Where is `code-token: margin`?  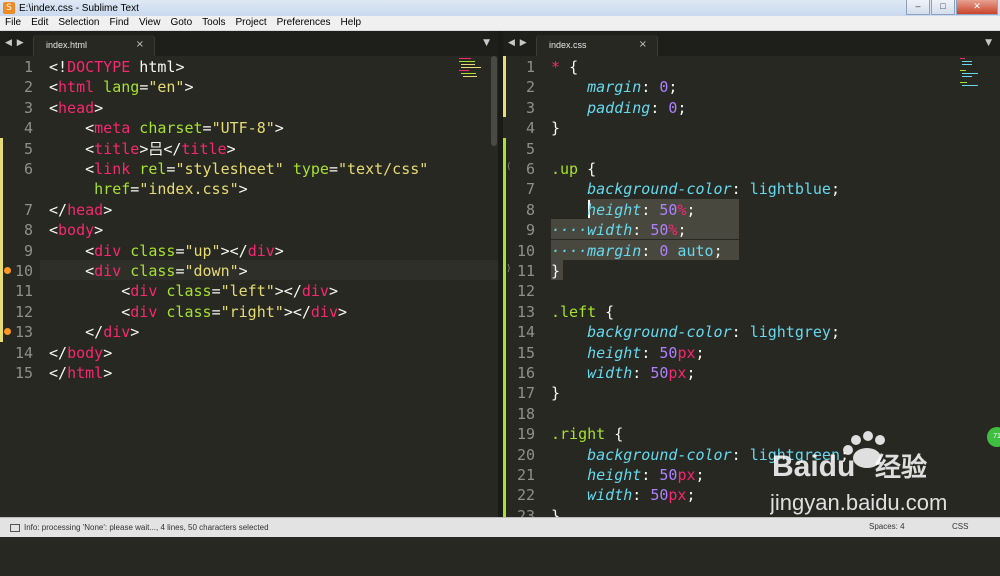 code-token: margin is located at coordinates (596, 87).